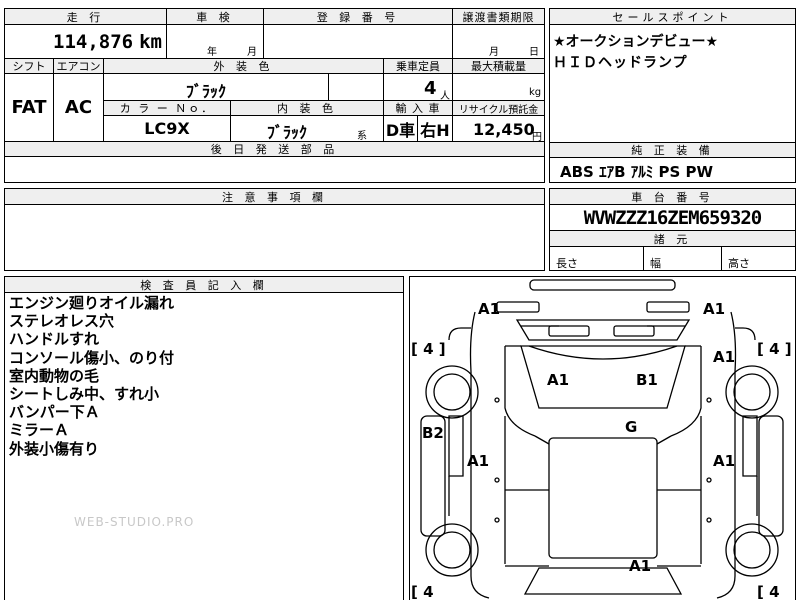  I want to click on inspection-year: 年, so click(212, 52).